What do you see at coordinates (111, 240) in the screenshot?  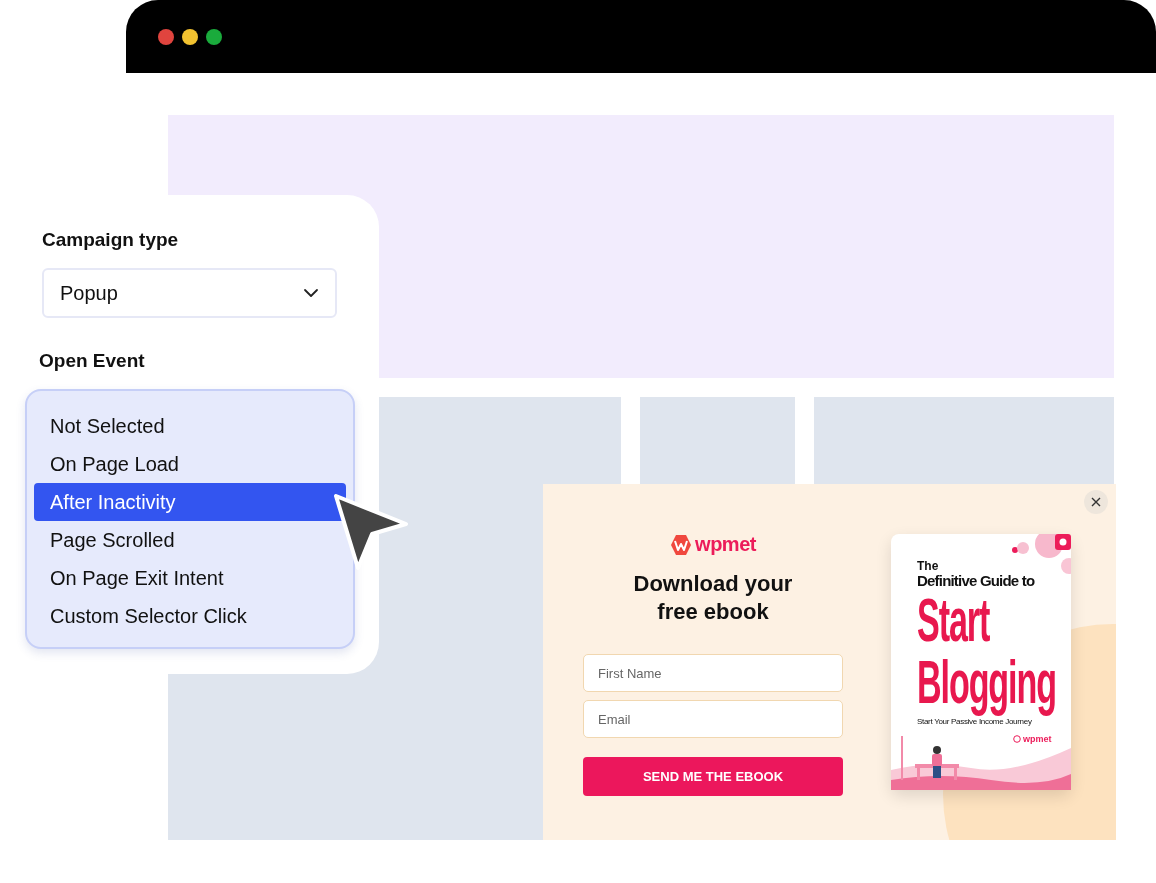 I see `field-label: Campaign type` at bounding box center [111, 240].